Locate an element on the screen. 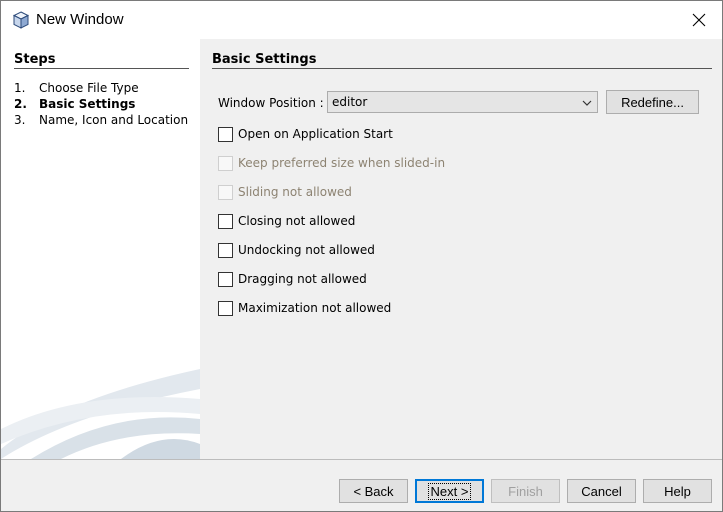  decorative-swoosh is located at coordinates (100, 414).